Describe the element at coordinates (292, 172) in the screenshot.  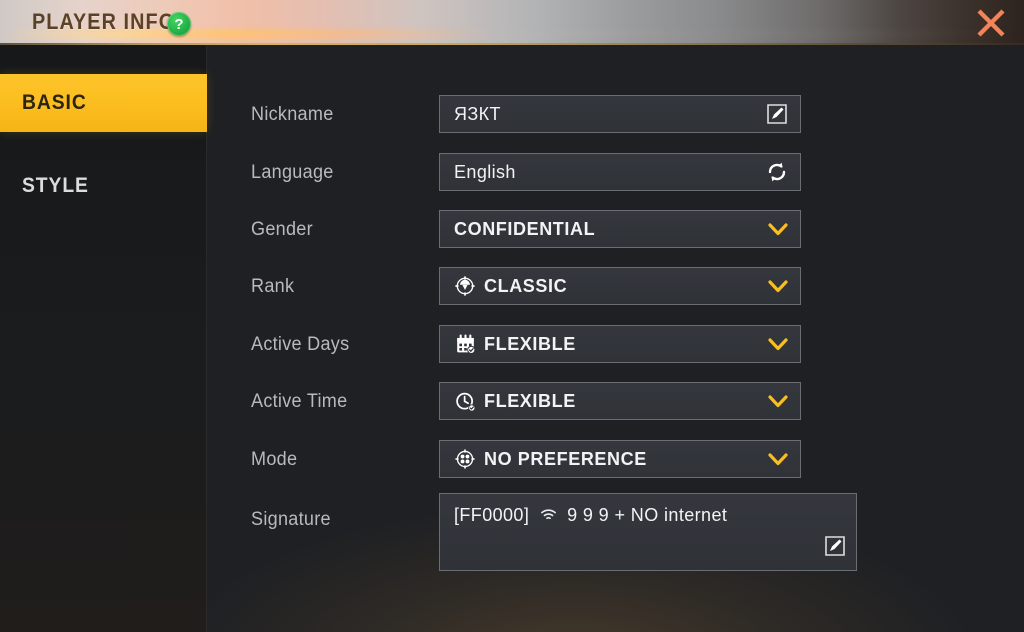
I see `field-label: Language` at that location.